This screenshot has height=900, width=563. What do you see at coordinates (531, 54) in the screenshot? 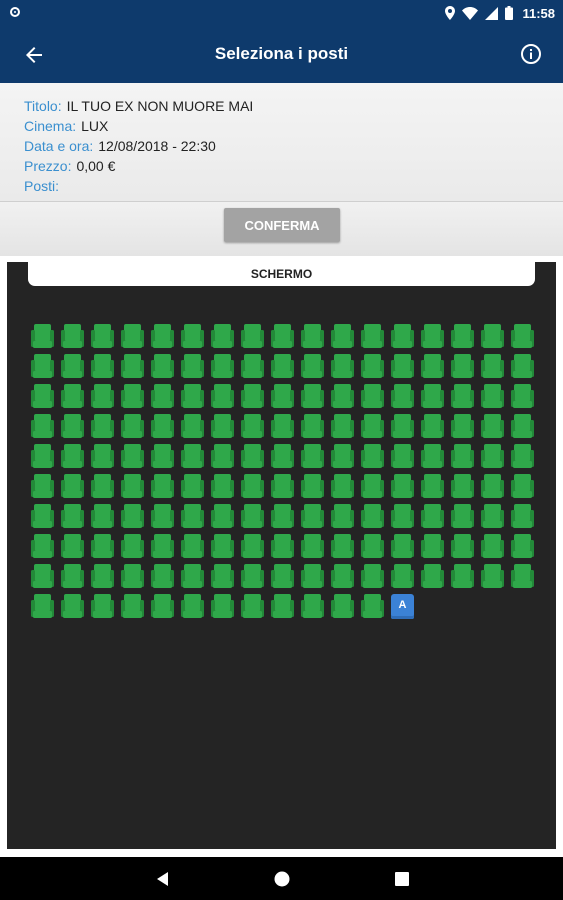
I see `info-button` at bounding box center [531, 54].